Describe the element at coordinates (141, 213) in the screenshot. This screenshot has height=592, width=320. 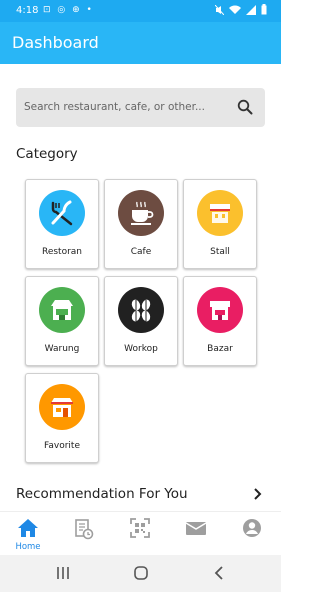
I see `coffee-cup-icon` at that location.